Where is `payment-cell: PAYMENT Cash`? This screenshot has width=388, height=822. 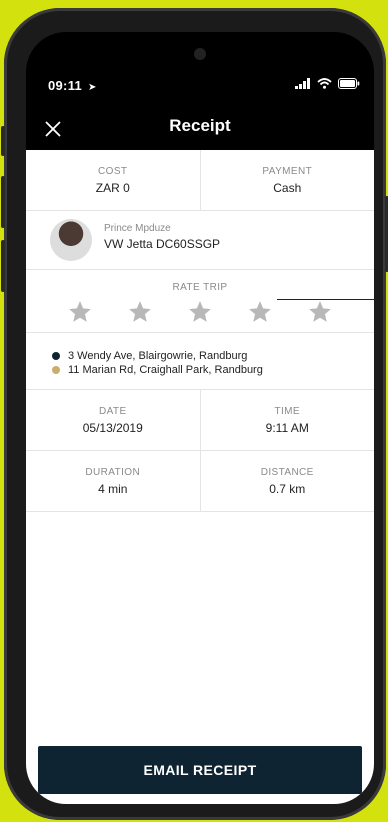
payment-cell: PAYMENT Cash is located at coordinates (287, 180).